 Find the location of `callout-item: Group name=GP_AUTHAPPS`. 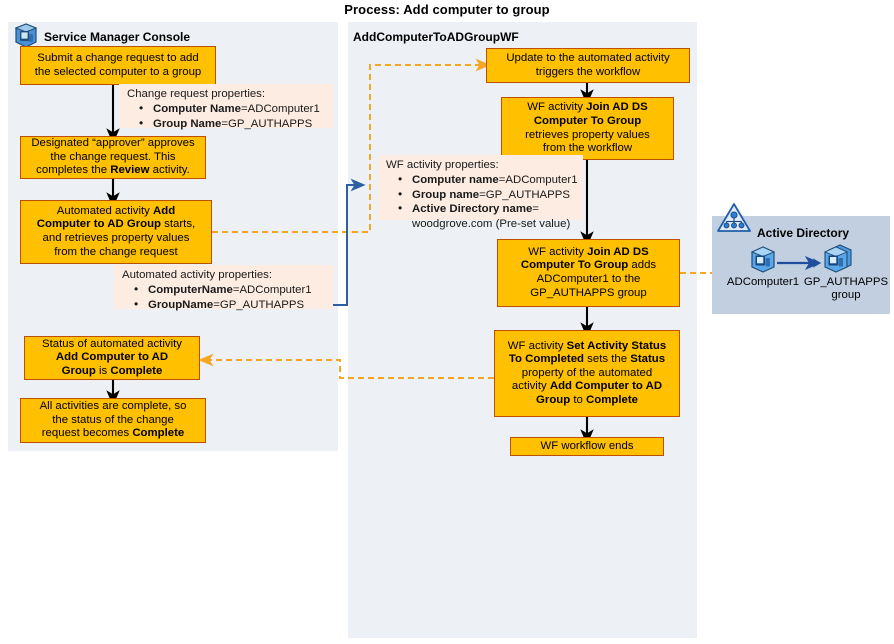

callout-item: Group name=GP_AUTHAPPS is located at coordinates (488, 194).